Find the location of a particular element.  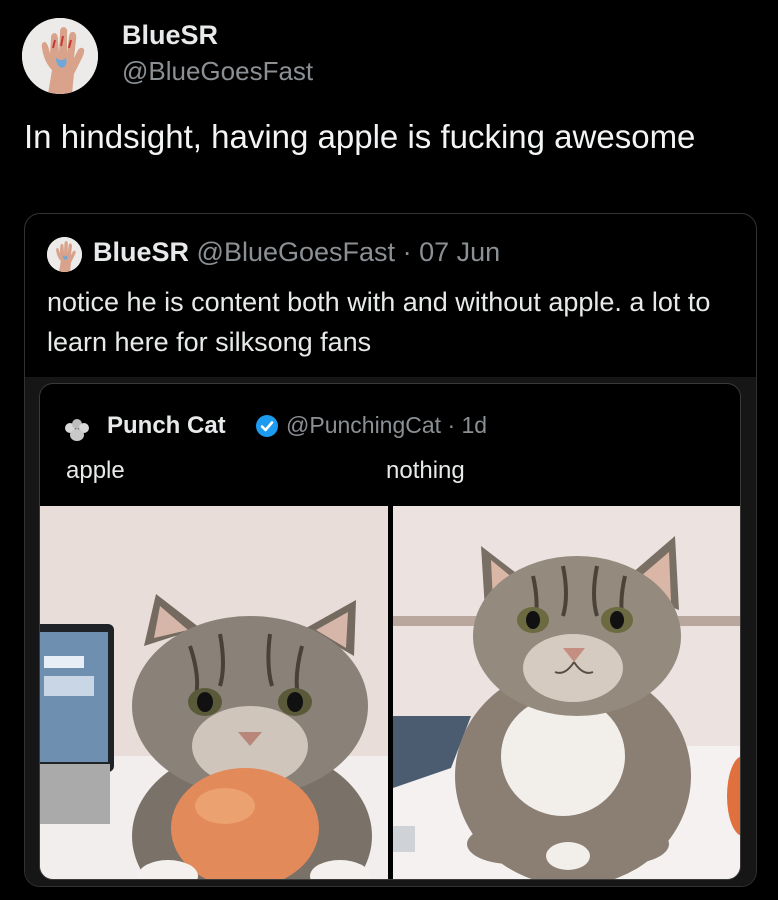

author-avatar is located at coordinates (60, 56).